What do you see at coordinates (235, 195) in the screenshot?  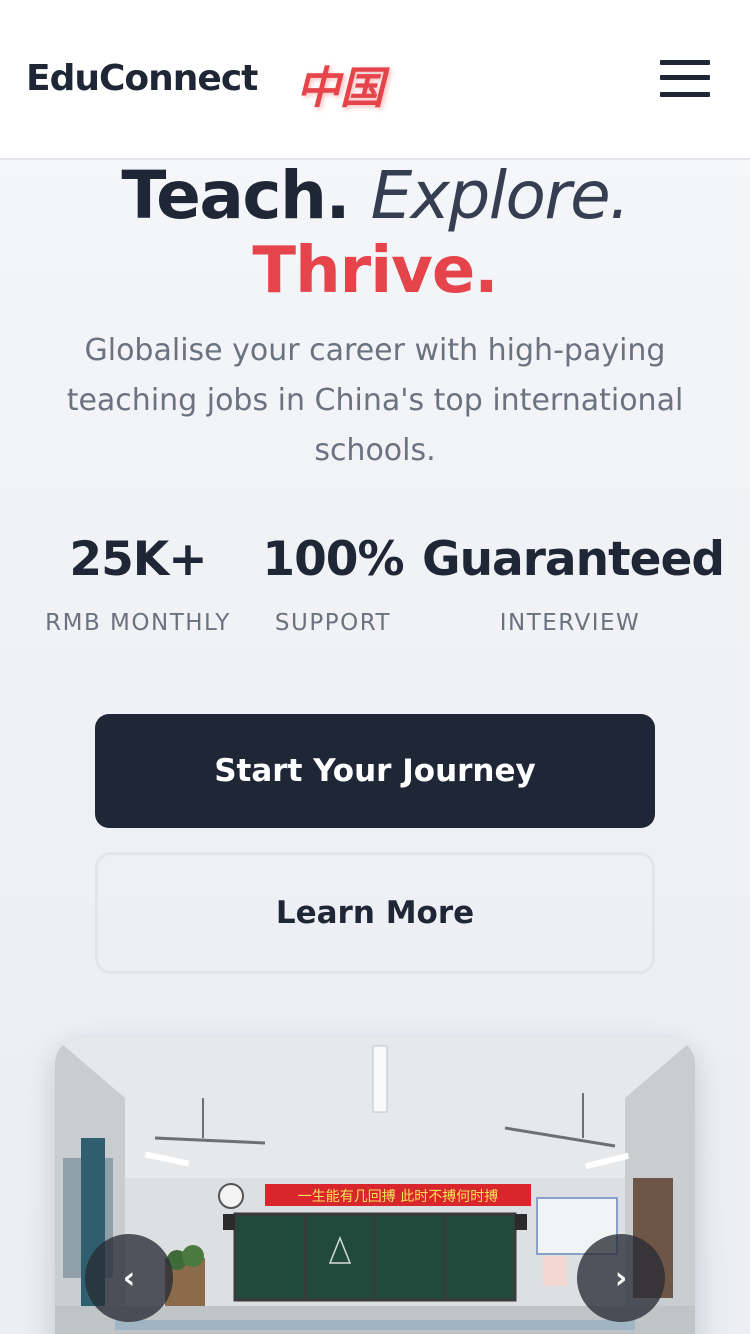 I see `headline-teach: Teach.` at bounding box center [235, 195].